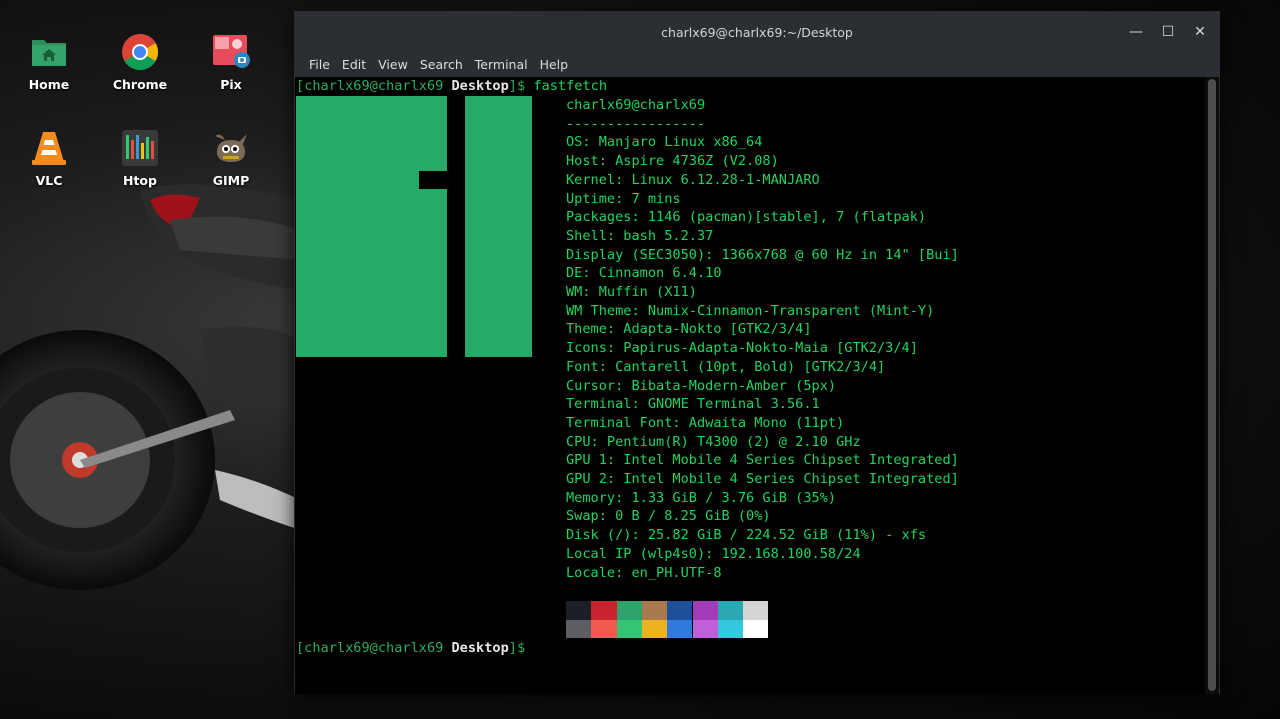 Image resolution: width=1280 pixels, height=719 pixels. Describe the element at coordinates (713, 441) in the screenshot. I see `info-line: CPU: Pentium(R) T4300 (2) @ 2.10 GHz` at that location.